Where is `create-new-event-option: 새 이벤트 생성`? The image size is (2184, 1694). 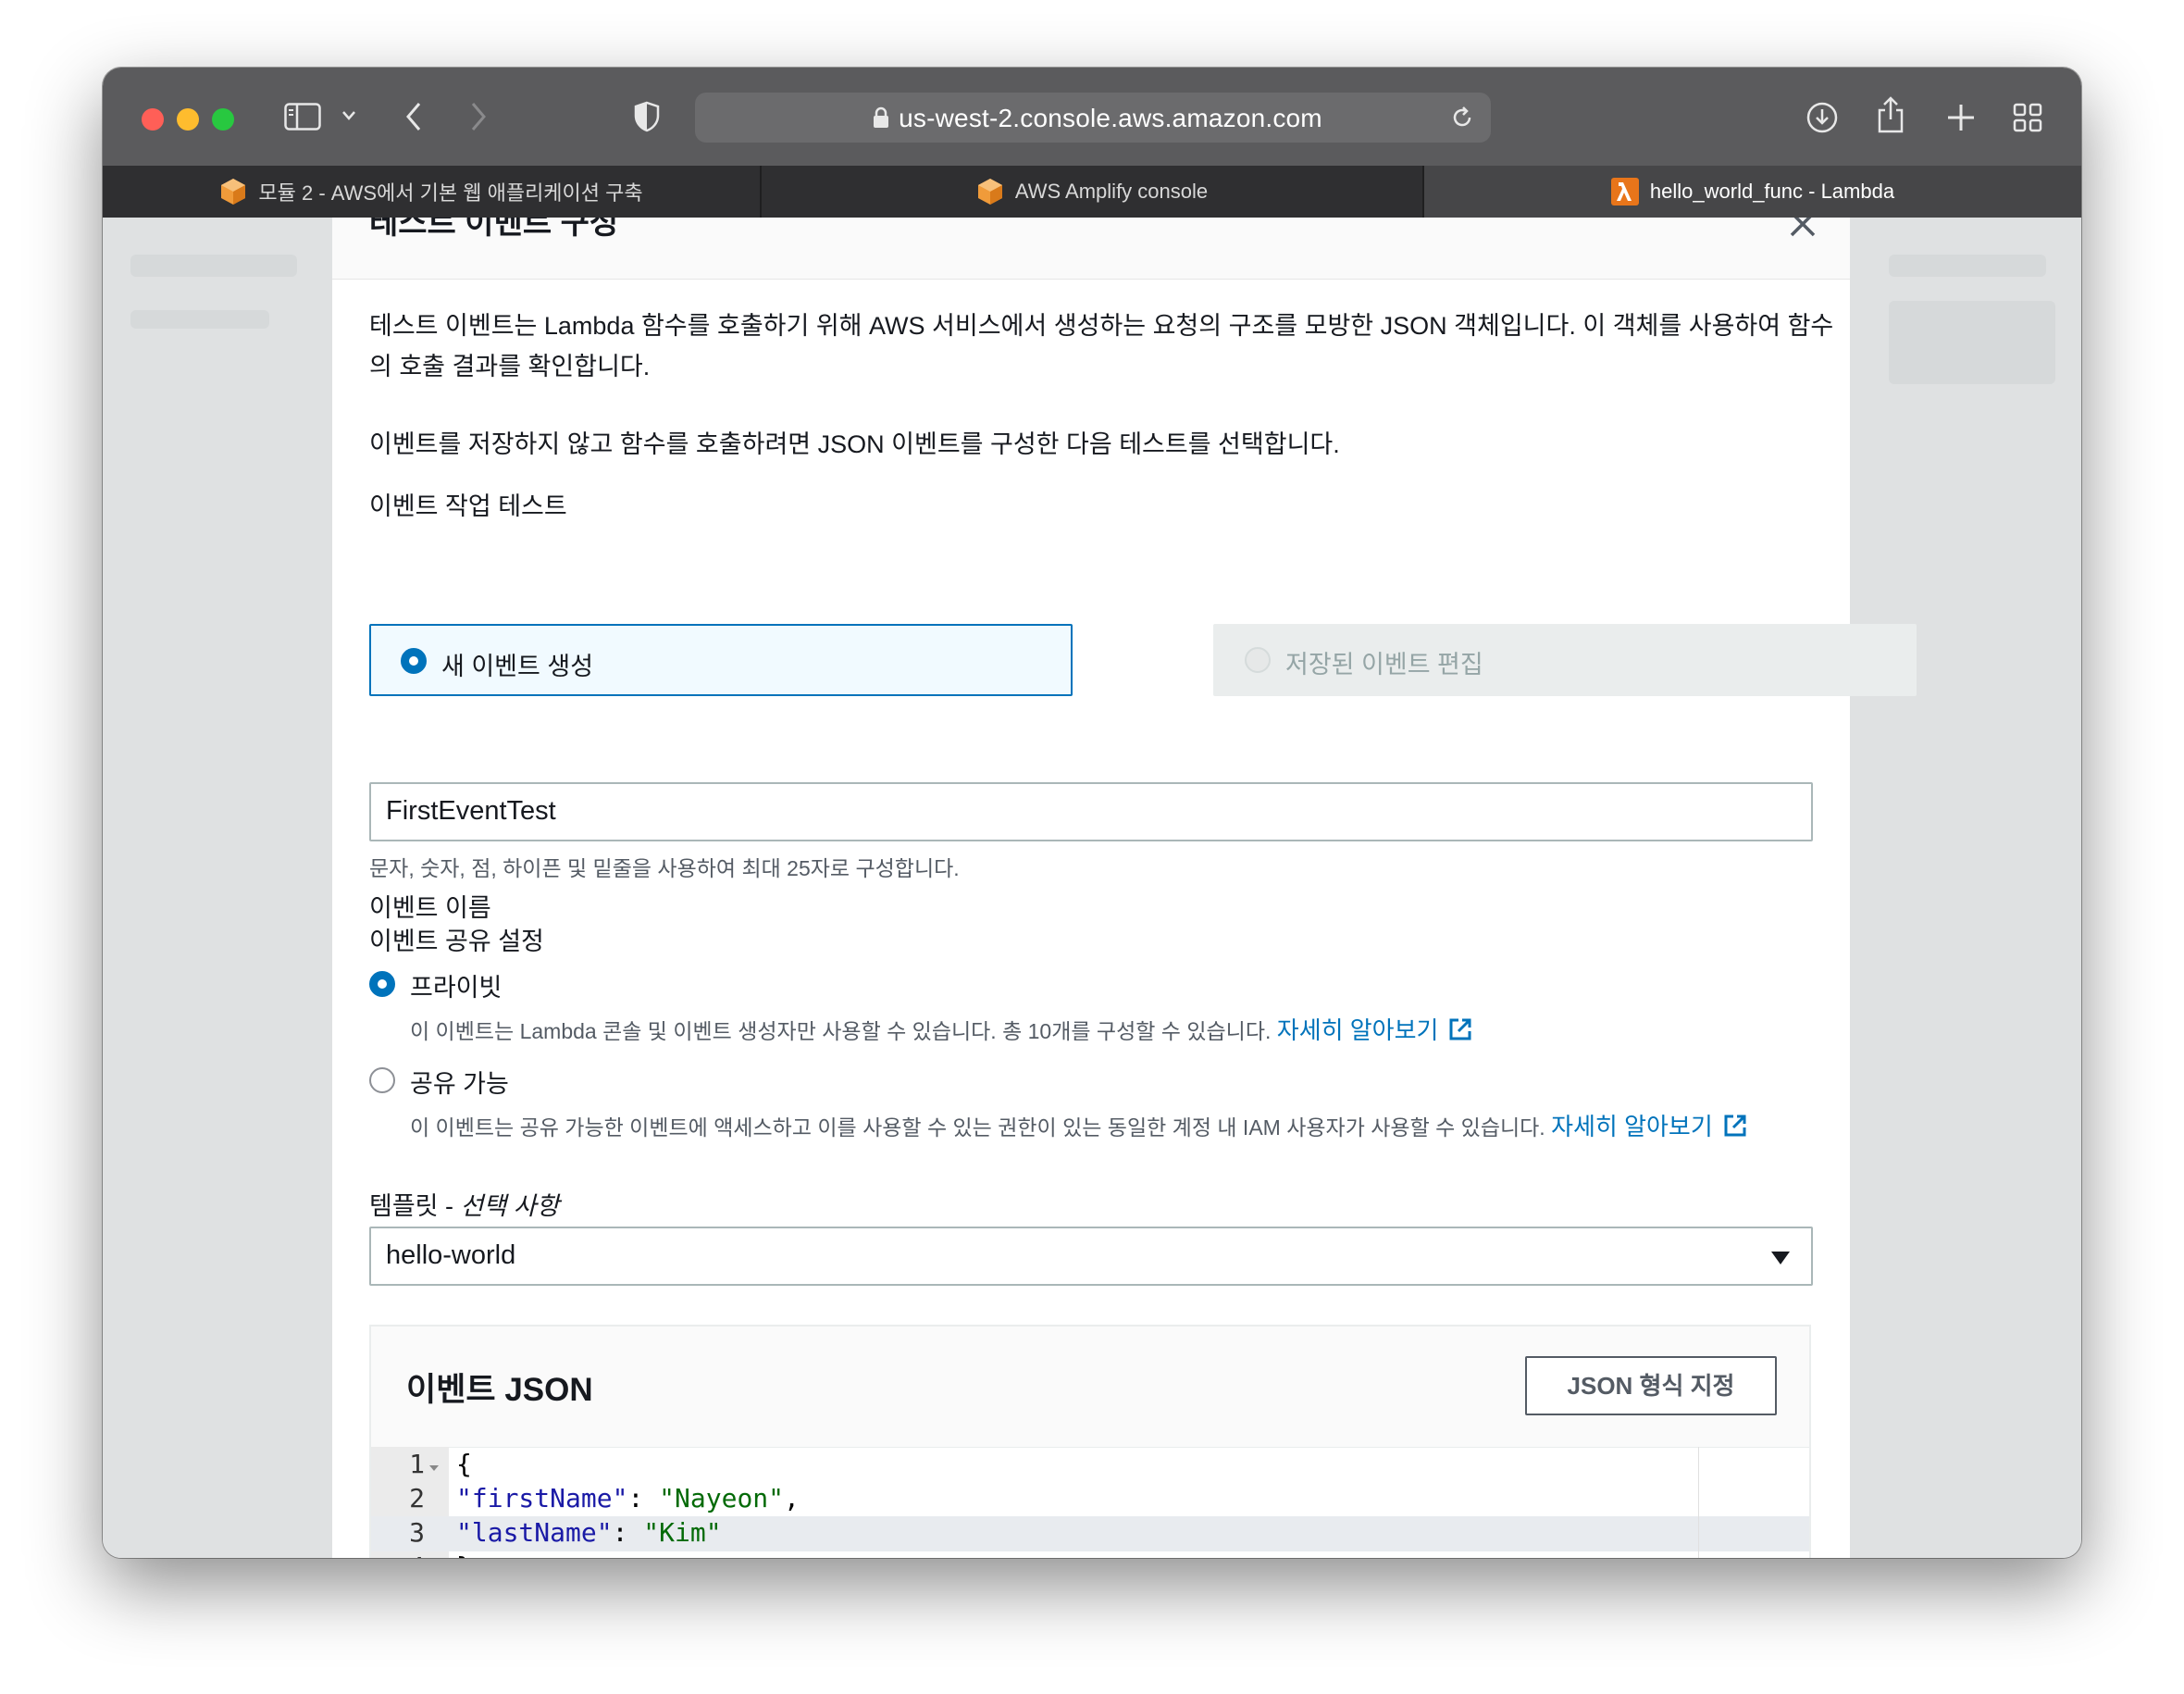 create-new-event-option: 새 이벤트 생성 is located at coordinates (721, 660).